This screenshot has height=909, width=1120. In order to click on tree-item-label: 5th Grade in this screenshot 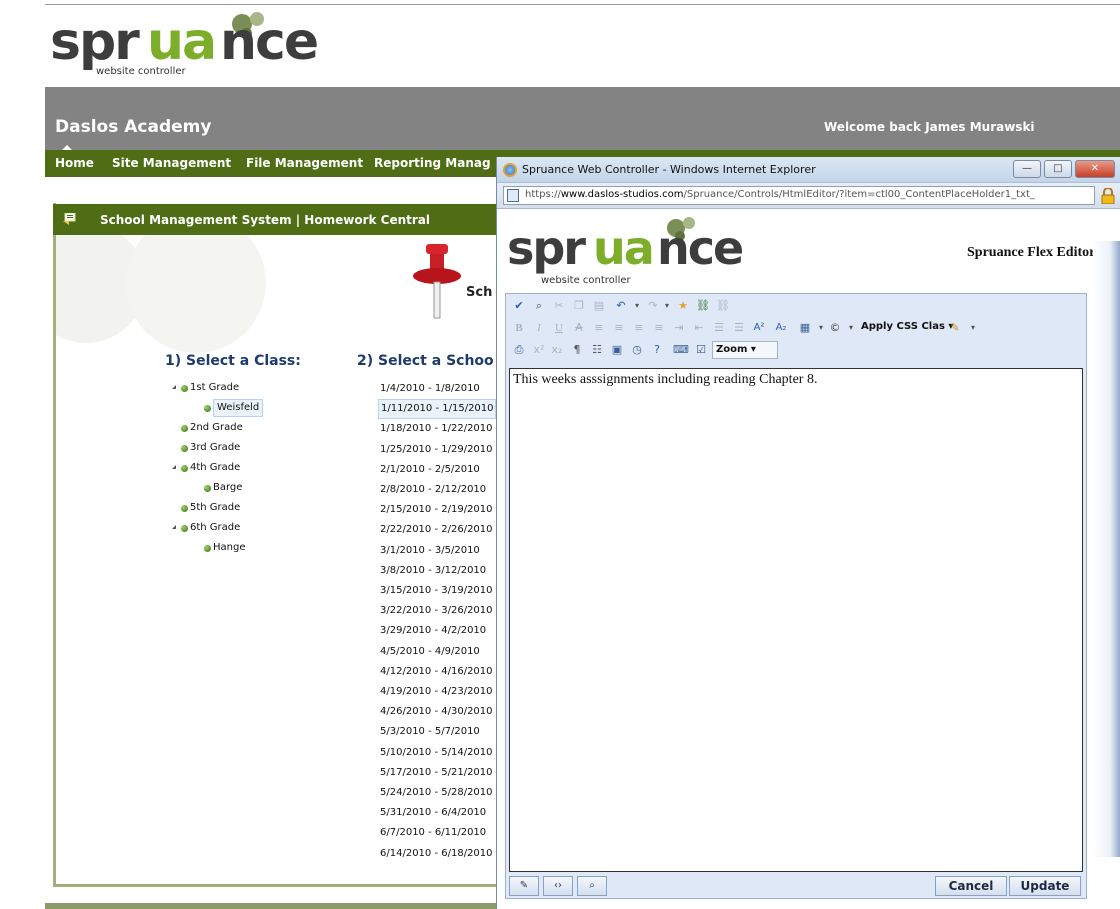, I will do `click(215, 507)`.